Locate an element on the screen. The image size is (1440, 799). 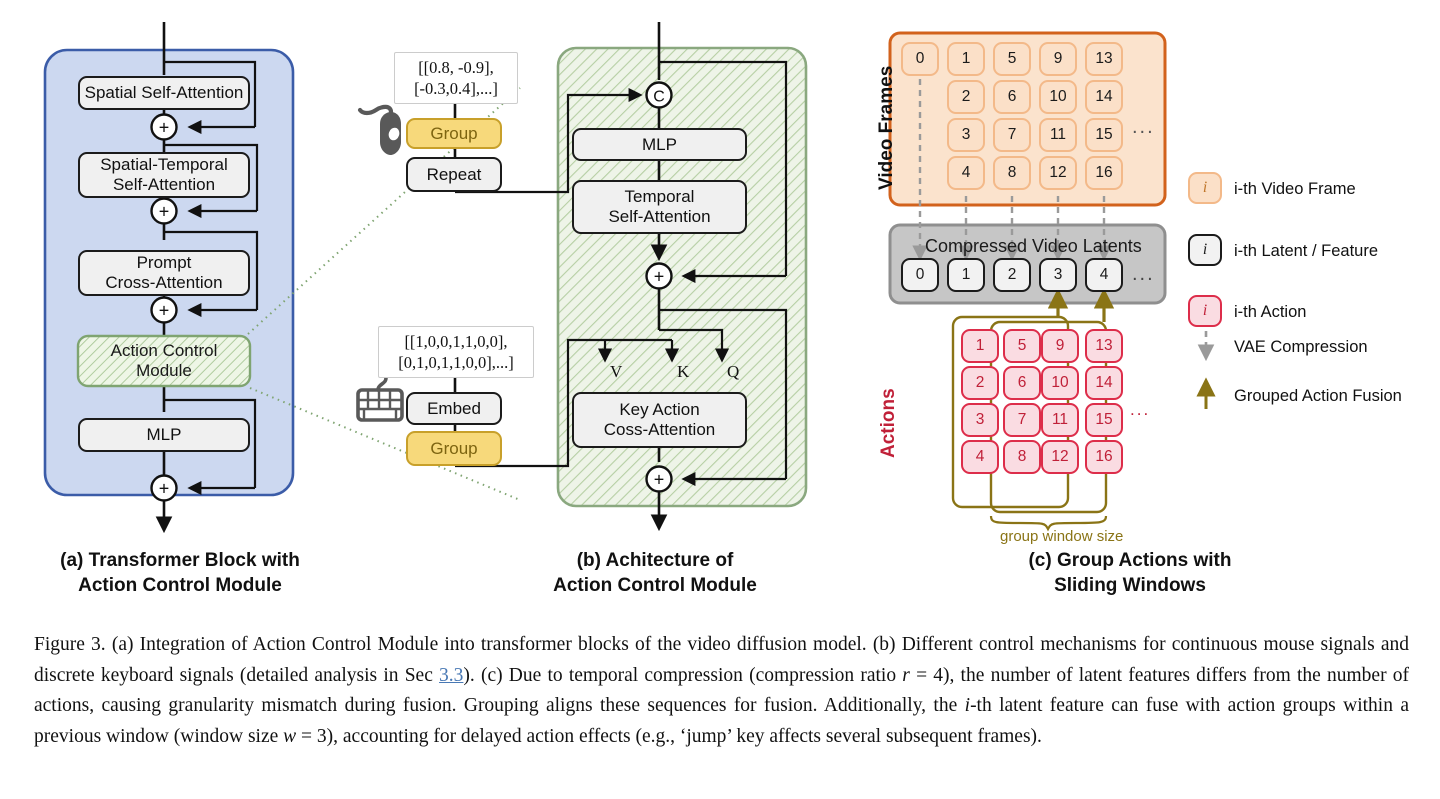
legend-label-fusion: Grouped Action Fusion is located at coordinates (1318, 396).